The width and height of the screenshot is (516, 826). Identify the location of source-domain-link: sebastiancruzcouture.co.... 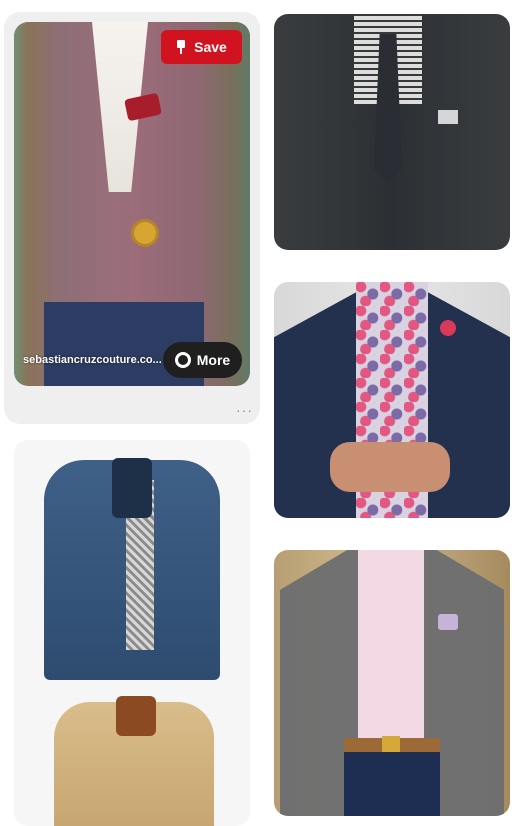
(92, 360).